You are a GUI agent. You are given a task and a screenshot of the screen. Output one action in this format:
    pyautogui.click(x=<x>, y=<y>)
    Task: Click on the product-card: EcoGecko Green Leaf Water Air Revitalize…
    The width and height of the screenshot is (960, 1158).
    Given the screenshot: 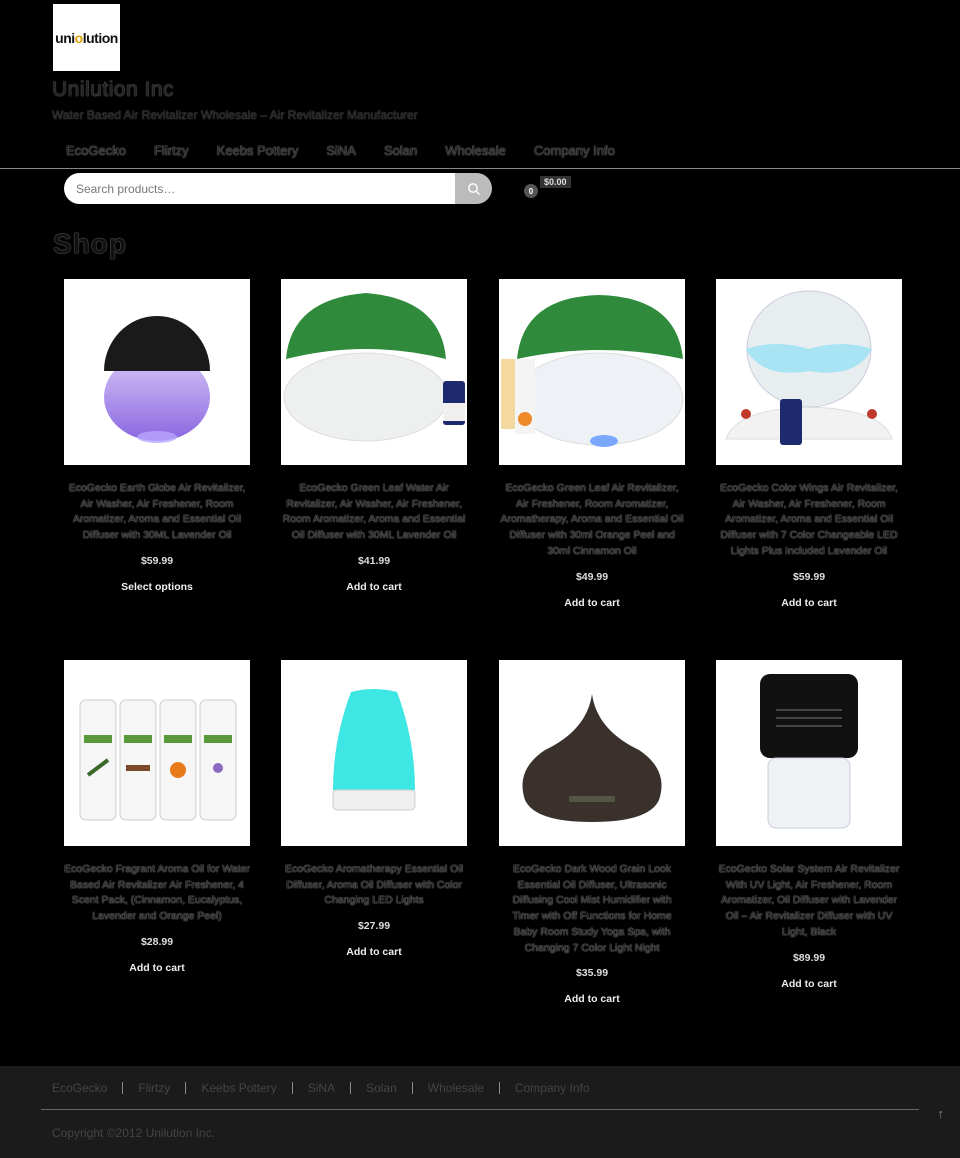 What is the action you would take?
    pyautogui.click(x=374, y=436)
    